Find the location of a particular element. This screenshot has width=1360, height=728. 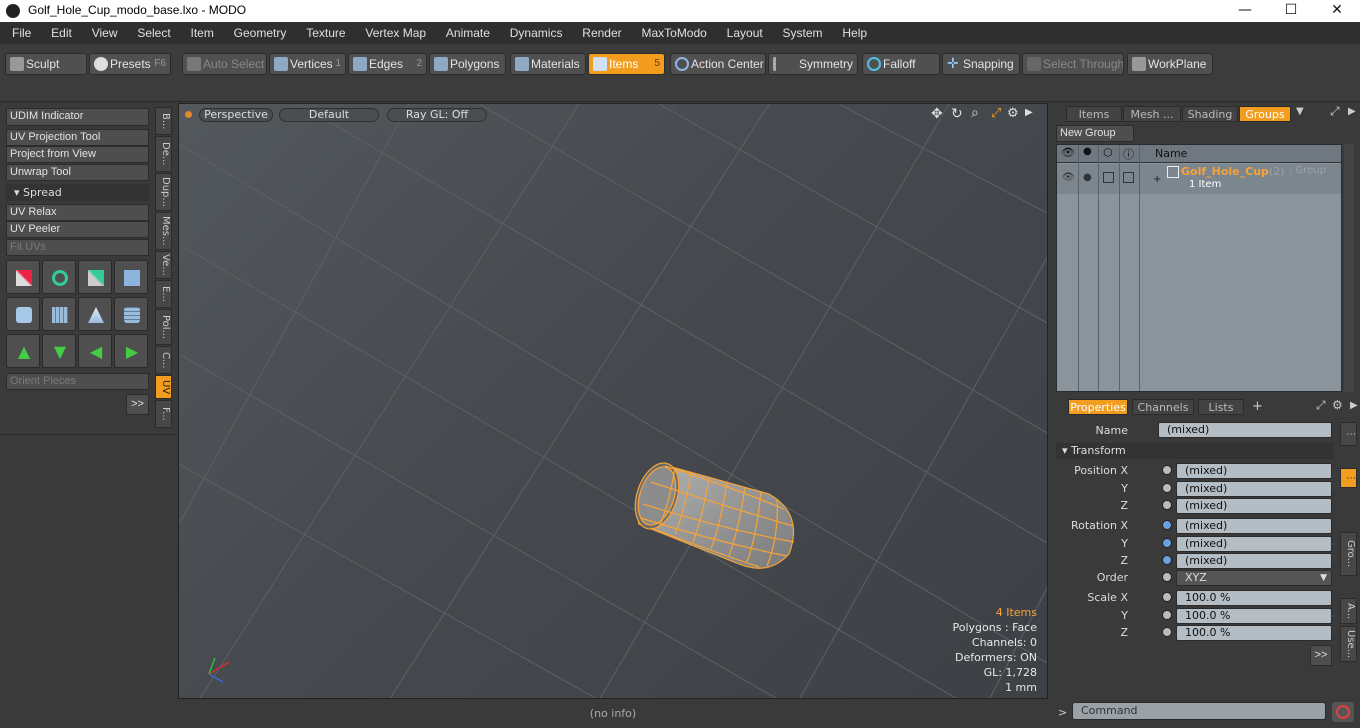

menu-animate: Animate is located at coordinates (468, 33).